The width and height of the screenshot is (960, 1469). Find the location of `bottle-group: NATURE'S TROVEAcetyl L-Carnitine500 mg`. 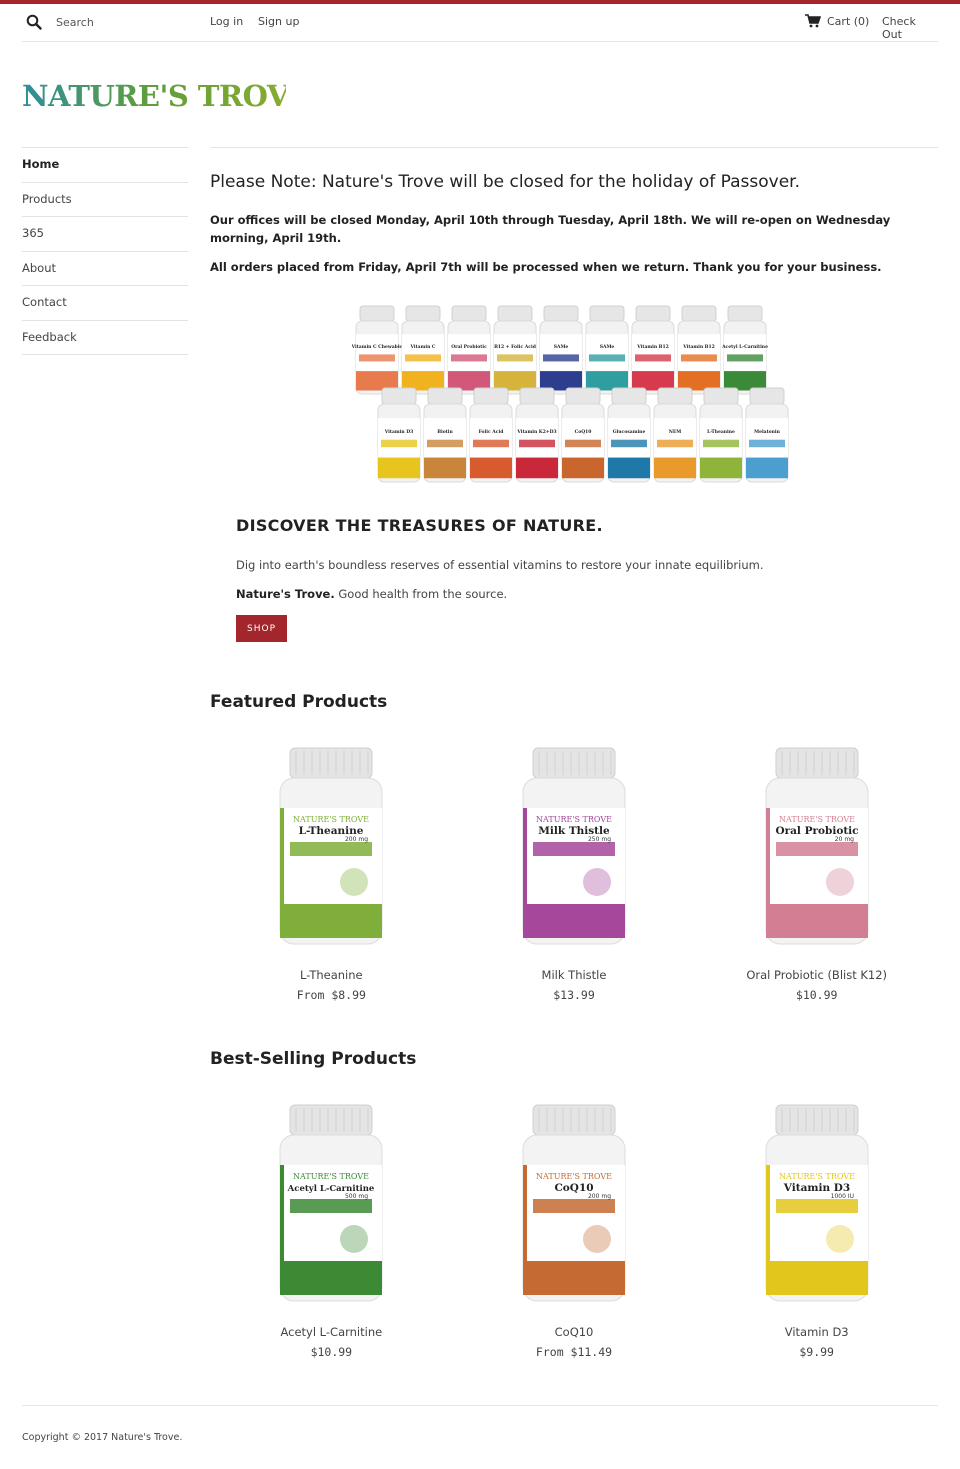

bottle-group: NATURE'S TROVEAcetyl L-Carnitine500 mg is located at coordinates (331, 1203).